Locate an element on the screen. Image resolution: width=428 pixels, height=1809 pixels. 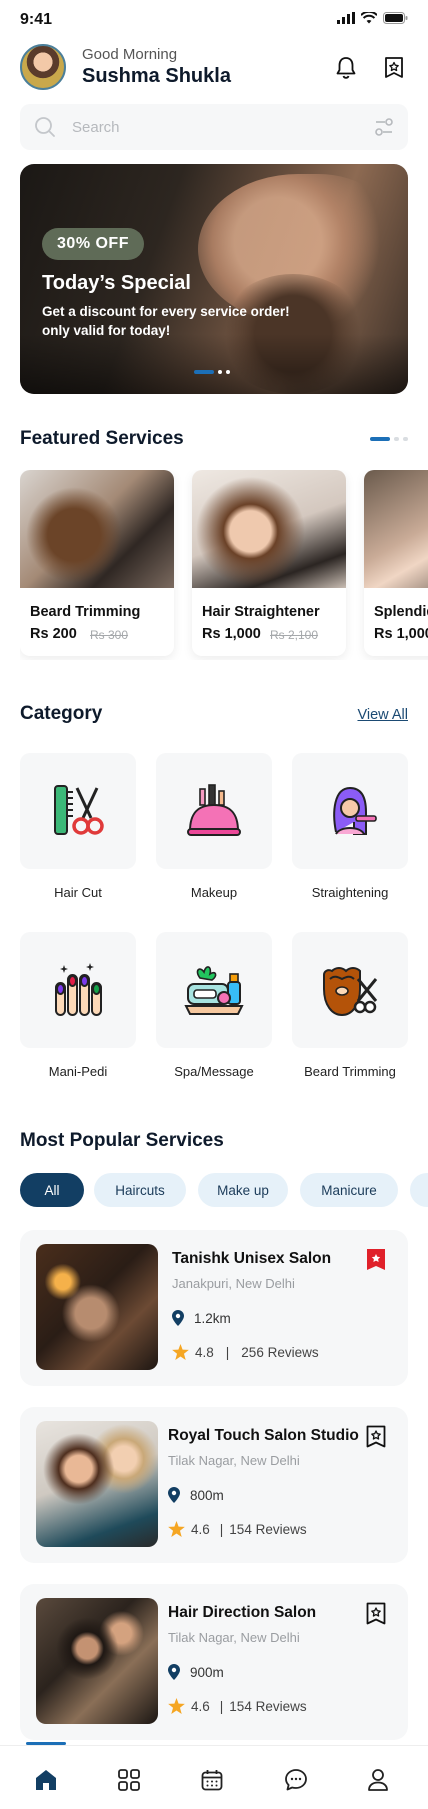
salon-name: Hair Direction Salon is located at coordinates (242, 1612).